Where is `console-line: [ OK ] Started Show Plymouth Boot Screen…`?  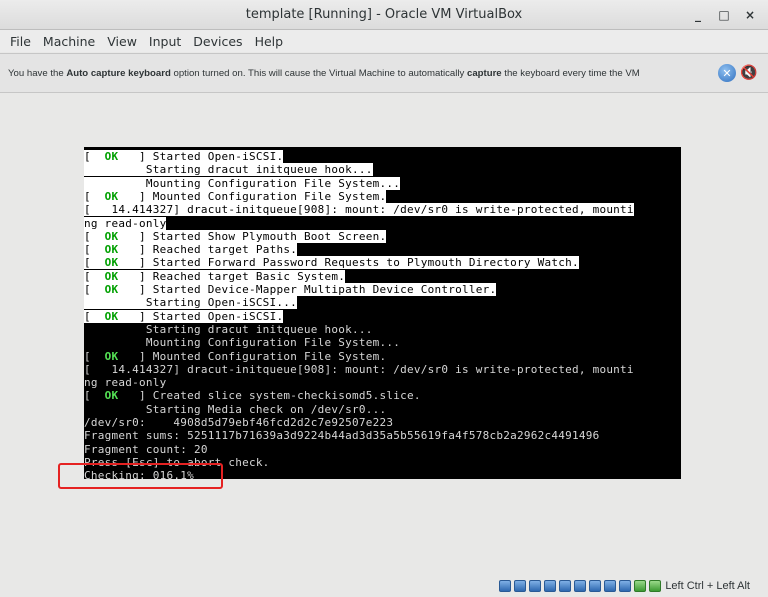
console-line: [ OK ] Started Show Plymouth Boot Screen… is located at coordinates (235, 236).